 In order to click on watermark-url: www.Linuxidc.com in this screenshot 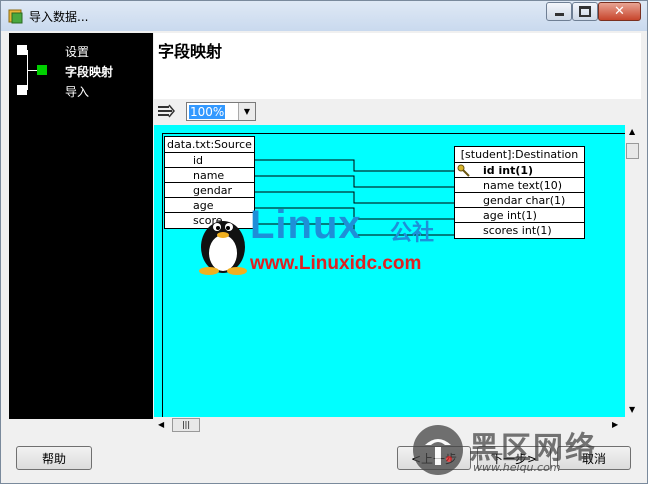, I will do `click(336, 263)`.